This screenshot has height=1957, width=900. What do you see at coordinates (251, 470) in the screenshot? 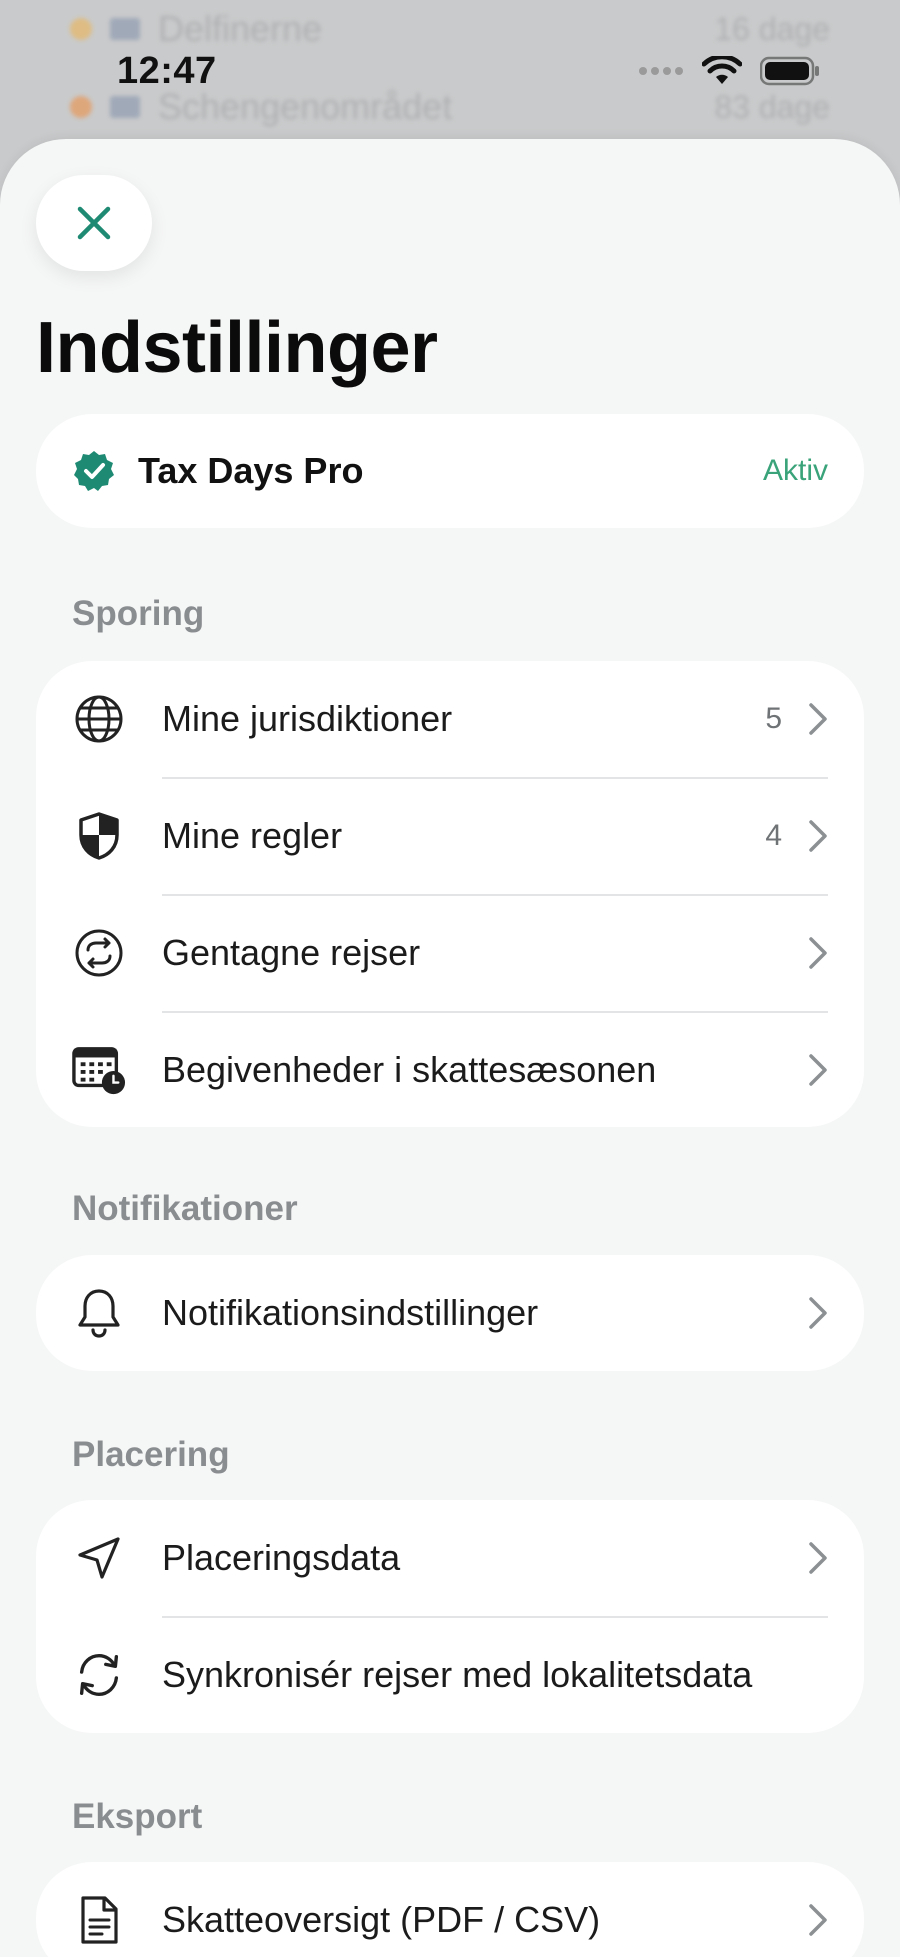
I see `subscription-name: Tax Days Pro` at bounding box center [251, 470].